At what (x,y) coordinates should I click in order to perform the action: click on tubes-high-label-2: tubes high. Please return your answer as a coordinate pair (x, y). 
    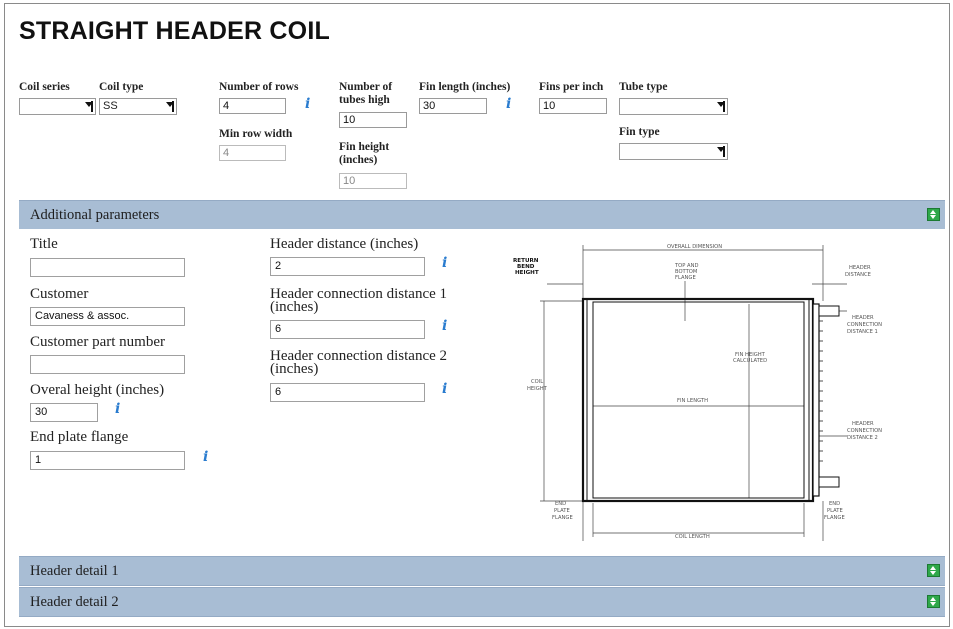
    Looking at the image, I should click on (364, 100).